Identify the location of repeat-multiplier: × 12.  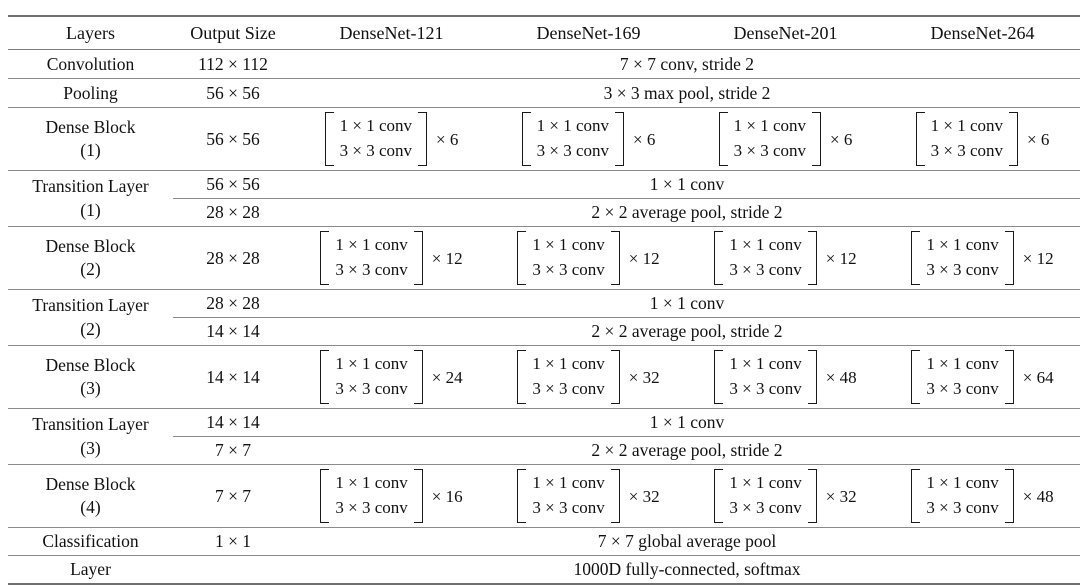
(841, 258).